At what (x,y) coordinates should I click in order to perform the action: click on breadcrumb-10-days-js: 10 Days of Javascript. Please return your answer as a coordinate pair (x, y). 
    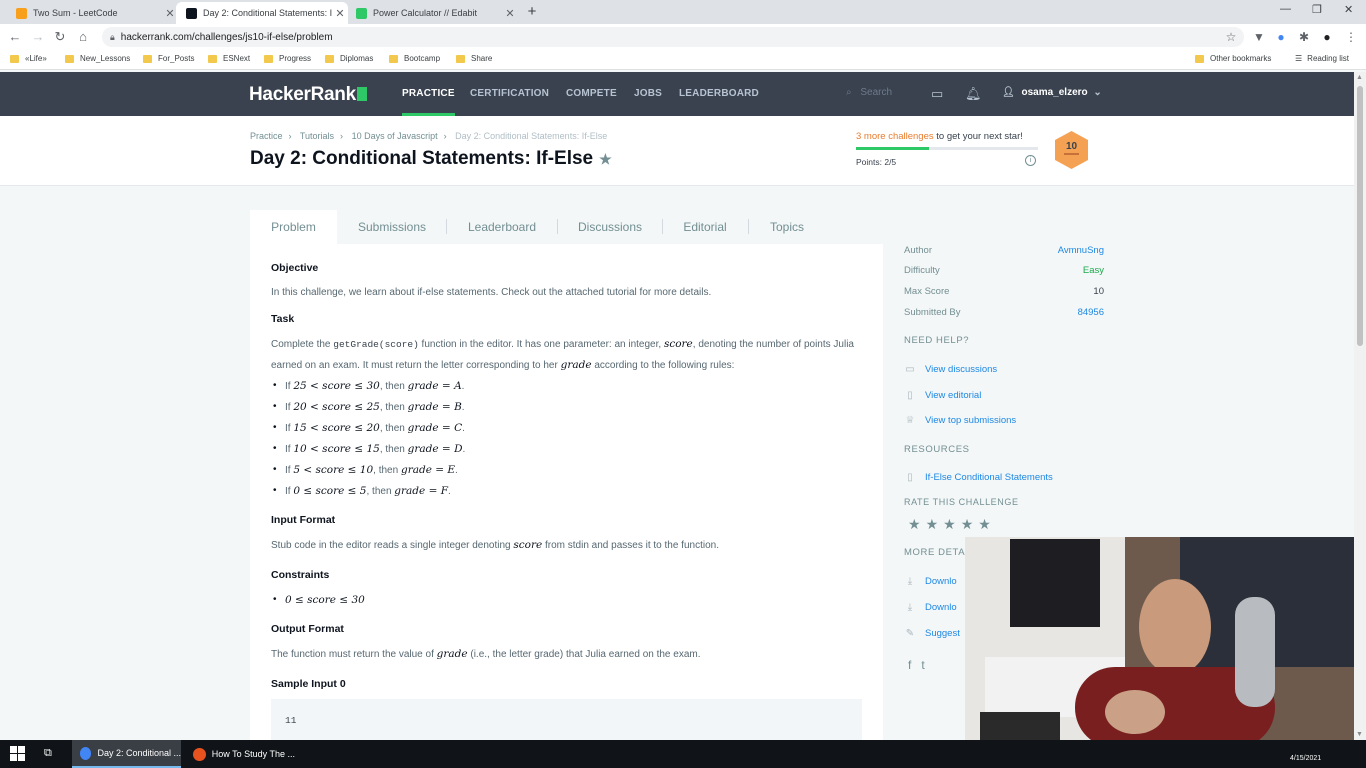
    Looking at the image, I should click on (395, 136).